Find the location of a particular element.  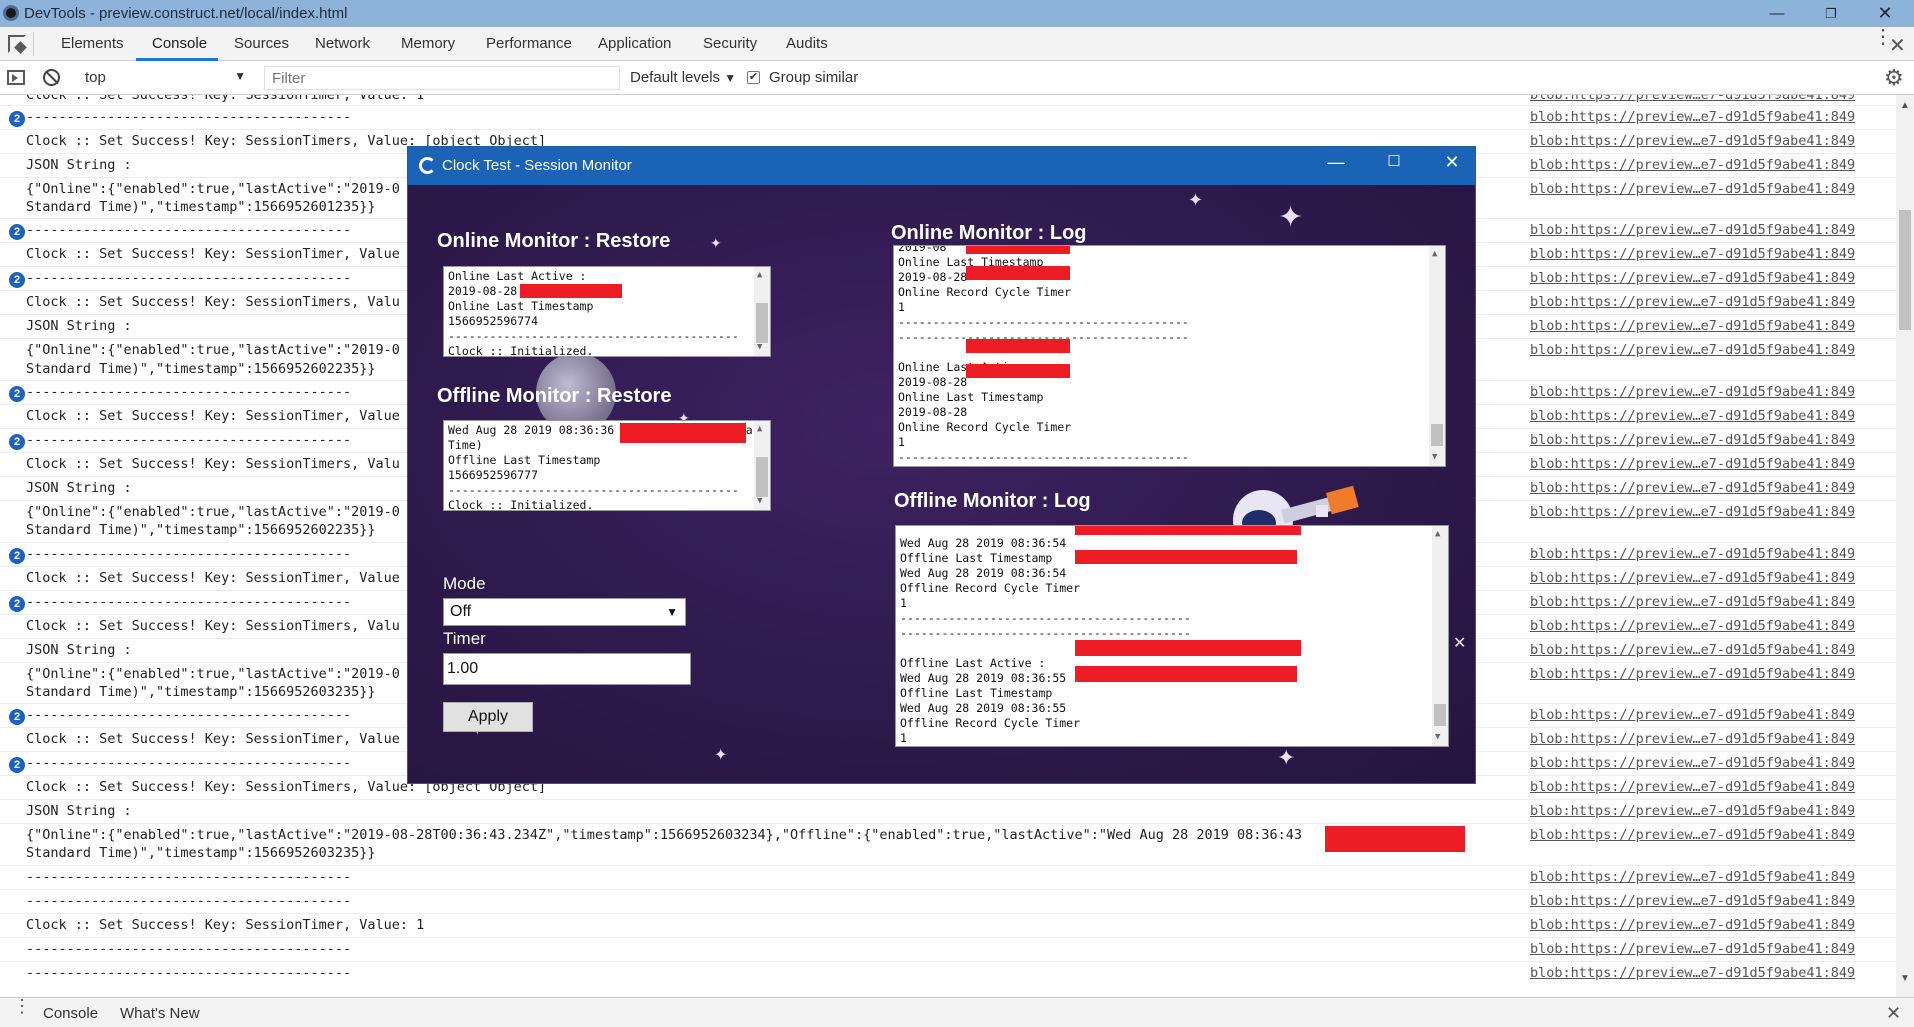

drawer-tab-whats-new: What's New is located at coordinates (160, 1013).